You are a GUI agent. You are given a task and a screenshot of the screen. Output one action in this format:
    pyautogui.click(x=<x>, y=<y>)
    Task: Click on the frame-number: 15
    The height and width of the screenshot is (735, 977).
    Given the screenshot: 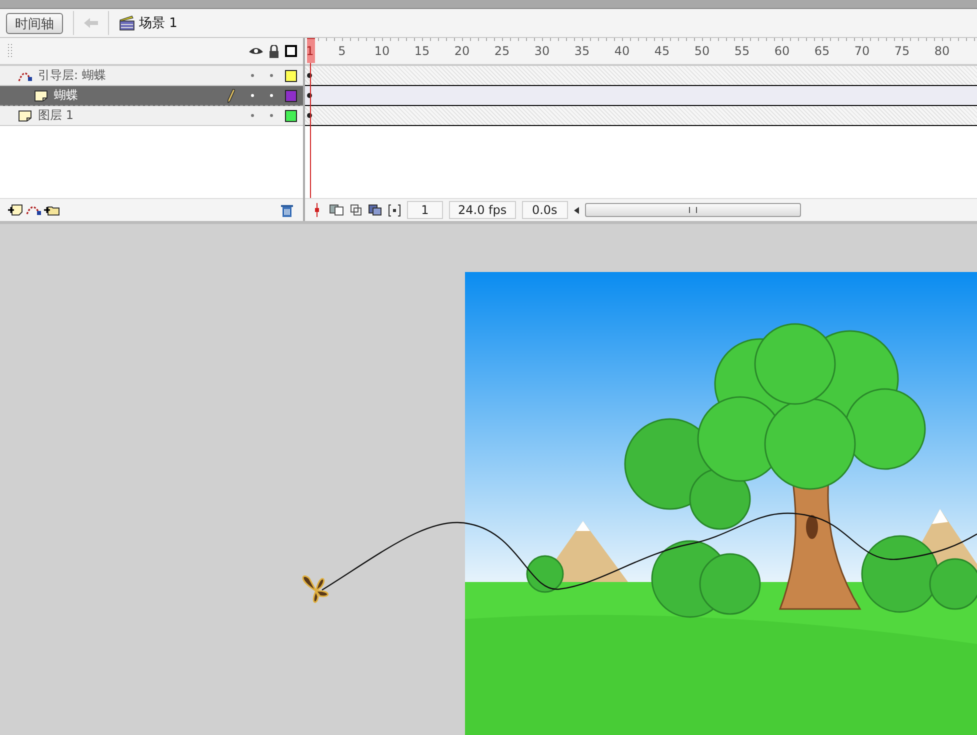 What is the action you would take?
    pyautogui.click(x=422, y=51)
    